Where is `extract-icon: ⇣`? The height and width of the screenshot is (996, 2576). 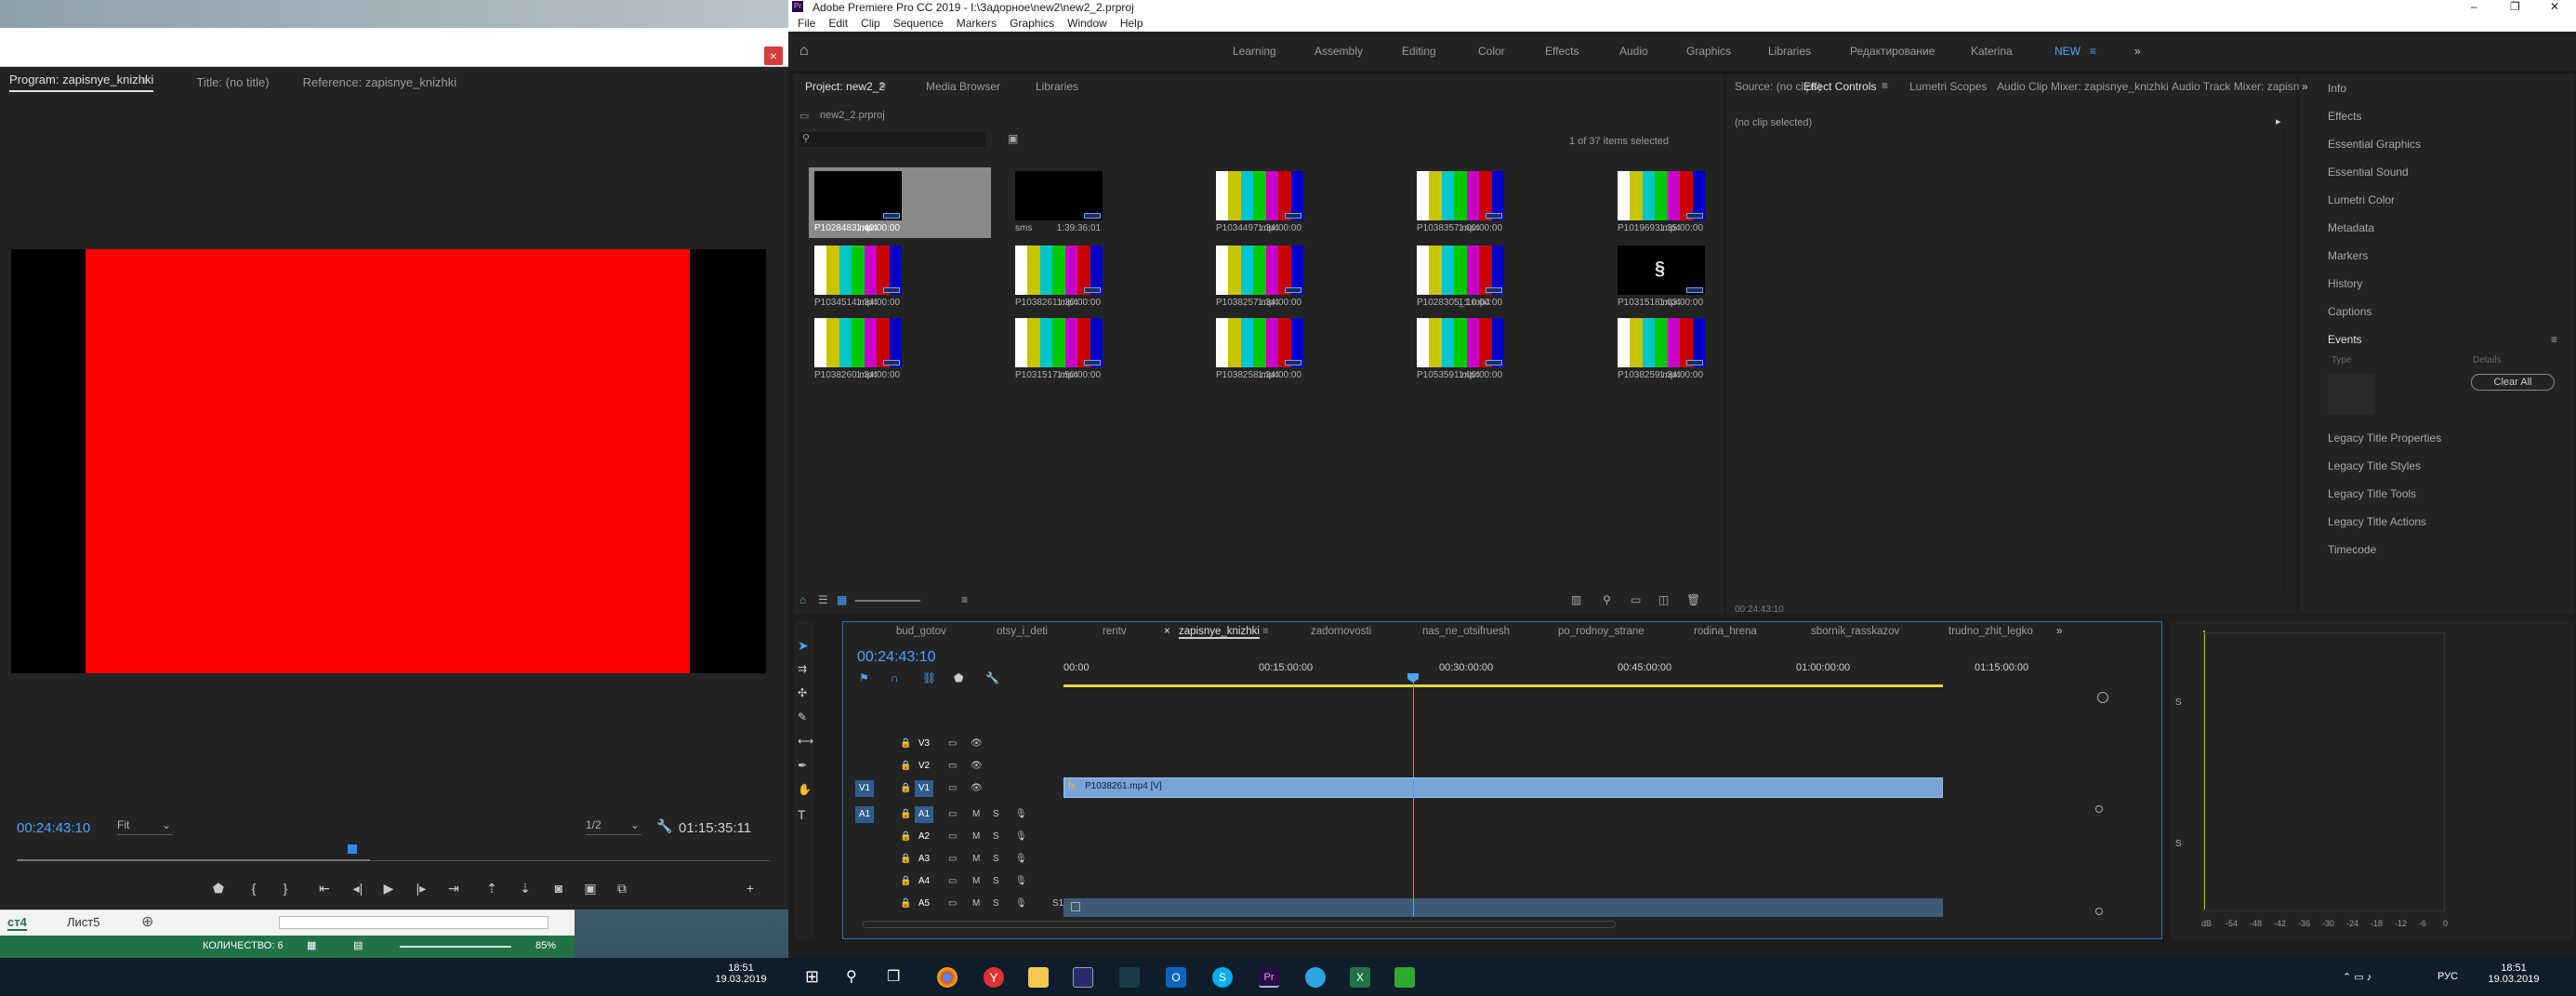
extract-icon: ⇣ is located at coordinates (525, 888).